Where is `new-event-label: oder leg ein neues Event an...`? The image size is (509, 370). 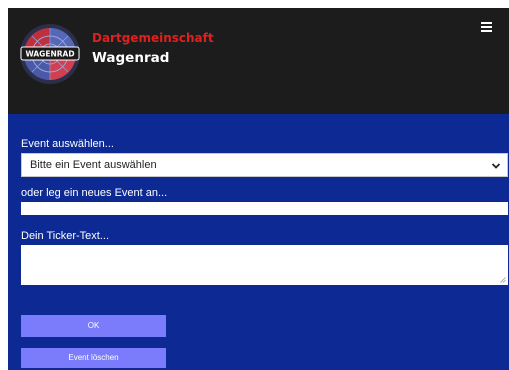
new-event-label: oder leg ein neues Event an... is located at coordinates (94, 193).